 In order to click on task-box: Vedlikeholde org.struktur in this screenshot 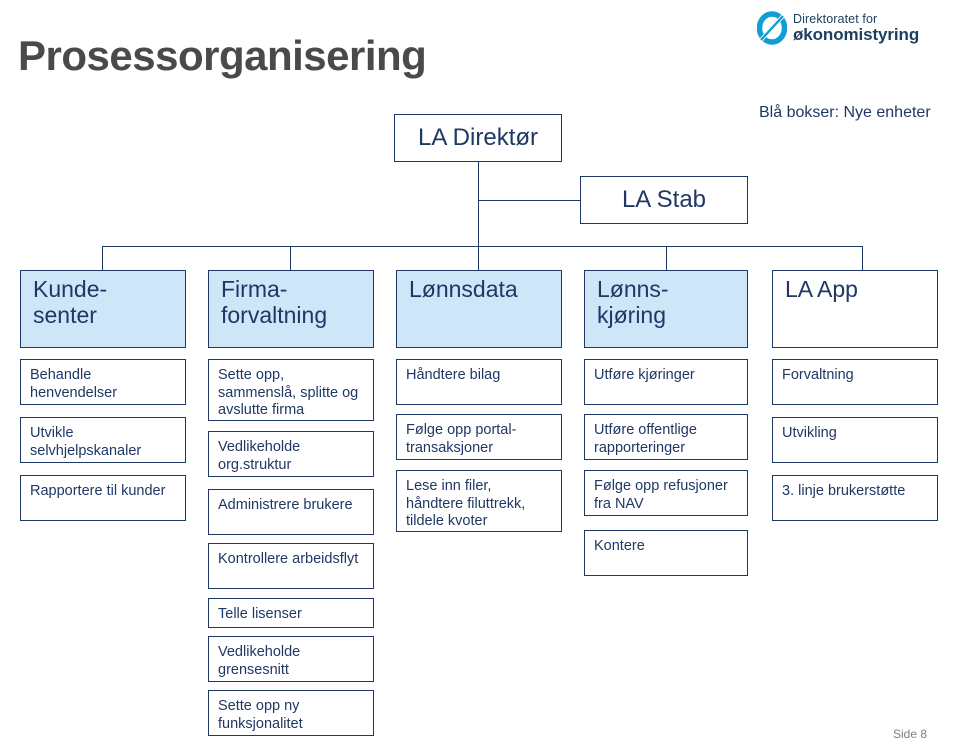, I will do `click(291, 454)`.